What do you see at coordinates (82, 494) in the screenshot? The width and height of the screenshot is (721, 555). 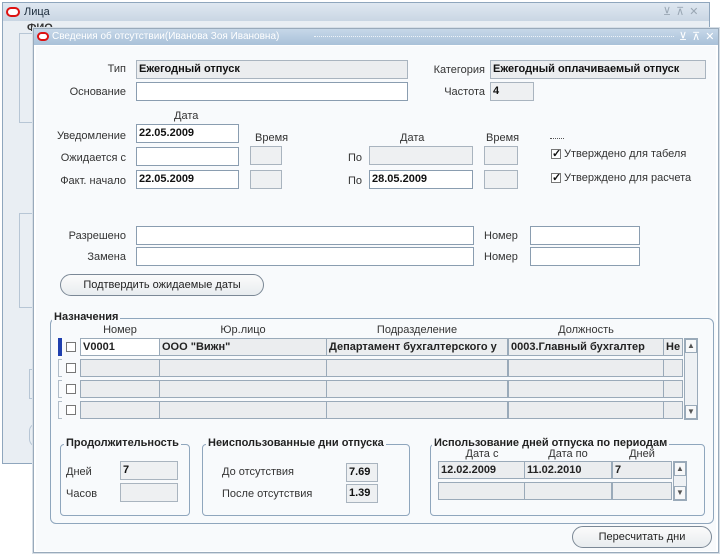 I see `duration-hours-label: Часов` at bounding box center [82, 494].